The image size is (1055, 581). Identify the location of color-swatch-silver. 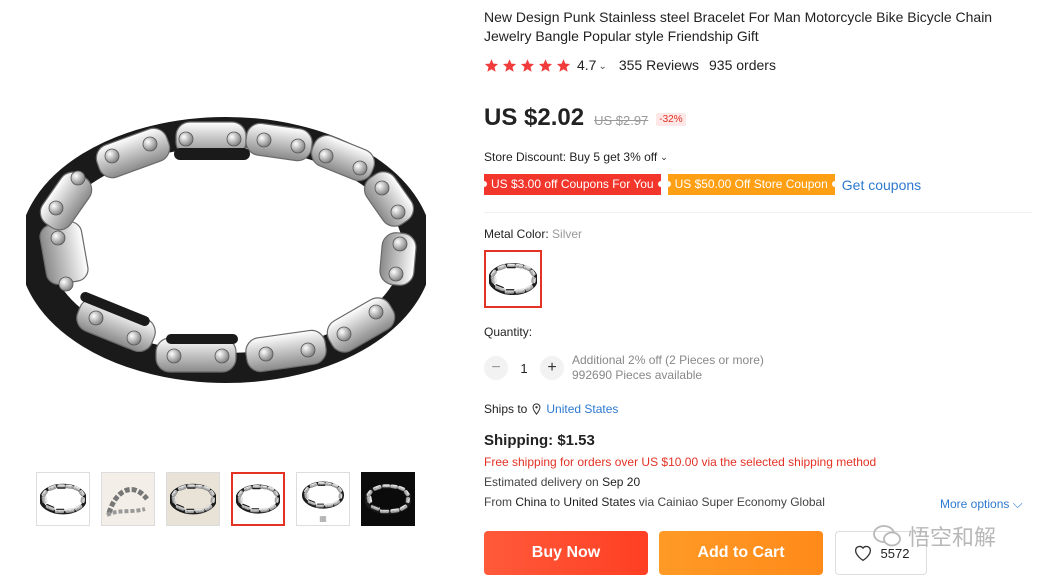
(513, 279).